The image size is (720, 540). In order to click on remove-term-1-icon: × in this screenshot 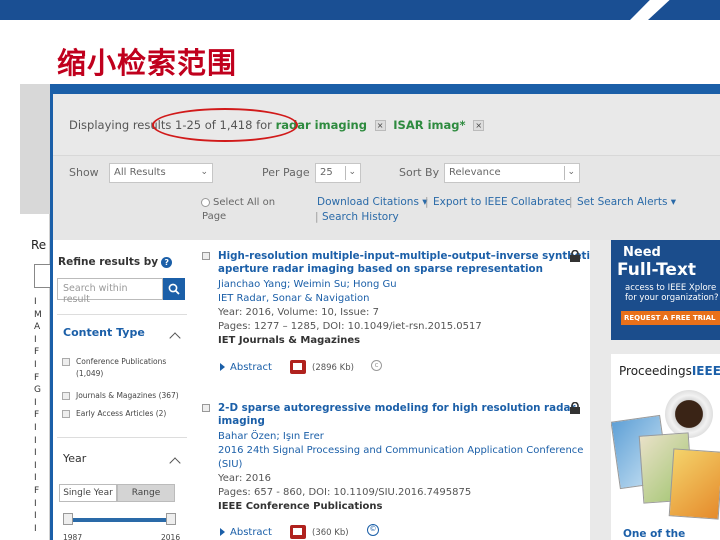, I will do `click(380, 125)`.